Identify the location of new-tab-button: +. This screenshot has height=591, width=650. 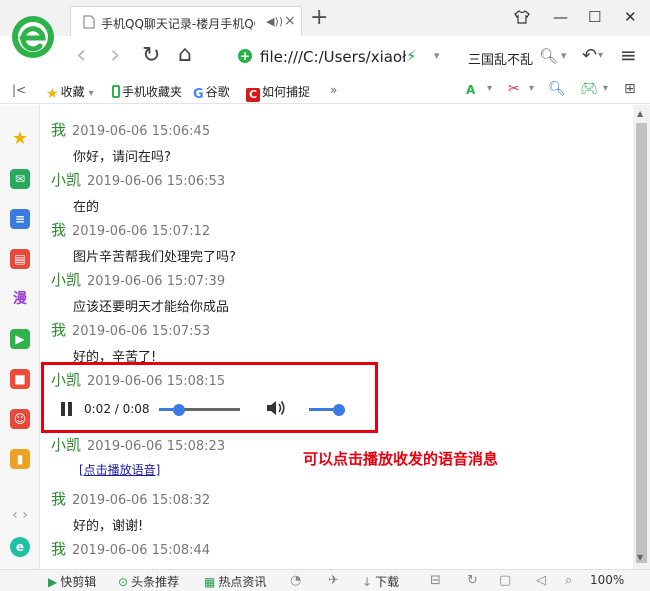
(319, 17).